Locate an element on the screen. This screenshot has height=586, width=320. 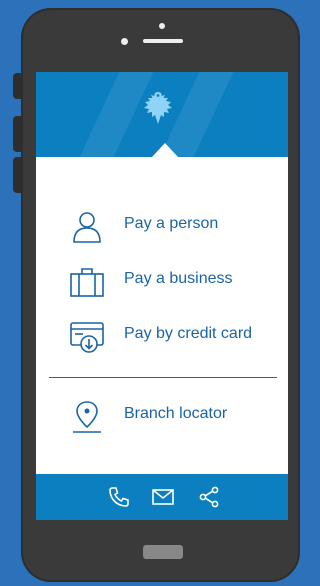
location-pin-icon is located at coordinates (87, 417).